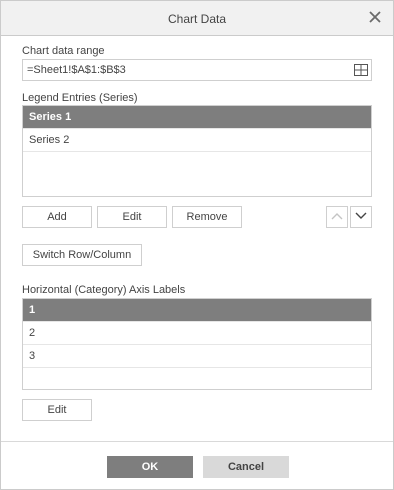 This screenshot has height=490, width=394. I want to click on chevron-down-icon, so click(361, 217).